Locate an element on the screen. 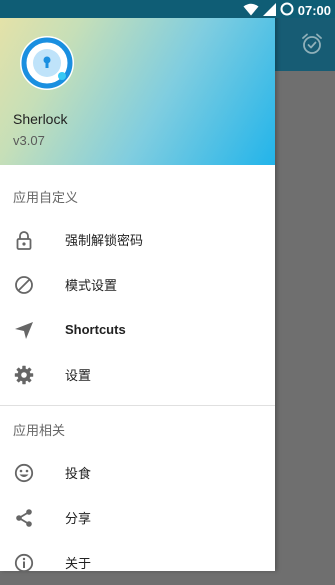 This screenshot has height=585, width=335. block-icon is located at coordinates (24, 285).